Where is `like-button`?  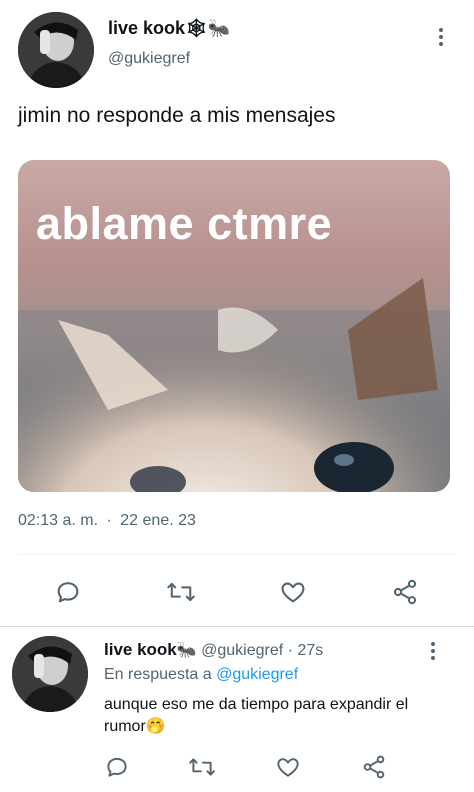
like-button is located at coordinates (293, 592).